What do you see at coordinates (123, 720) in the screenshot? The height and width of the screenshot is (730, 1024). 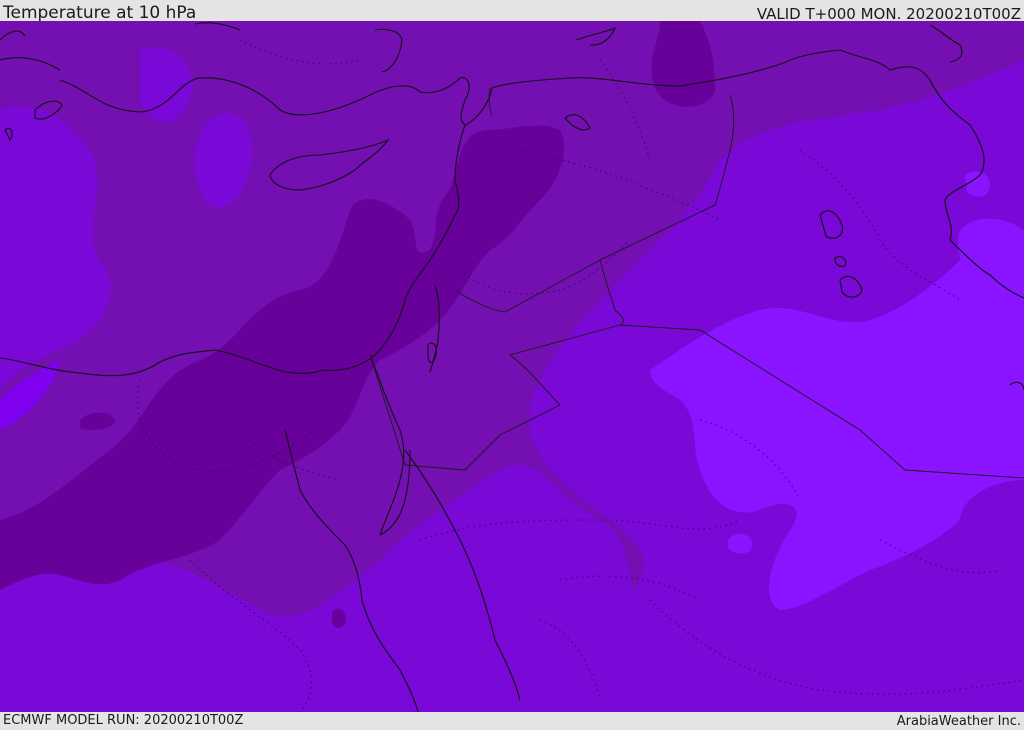 I see `model-run-label: ECMWF MODEL RUN: 20200210T00Z` at bounding box center [123, 720].